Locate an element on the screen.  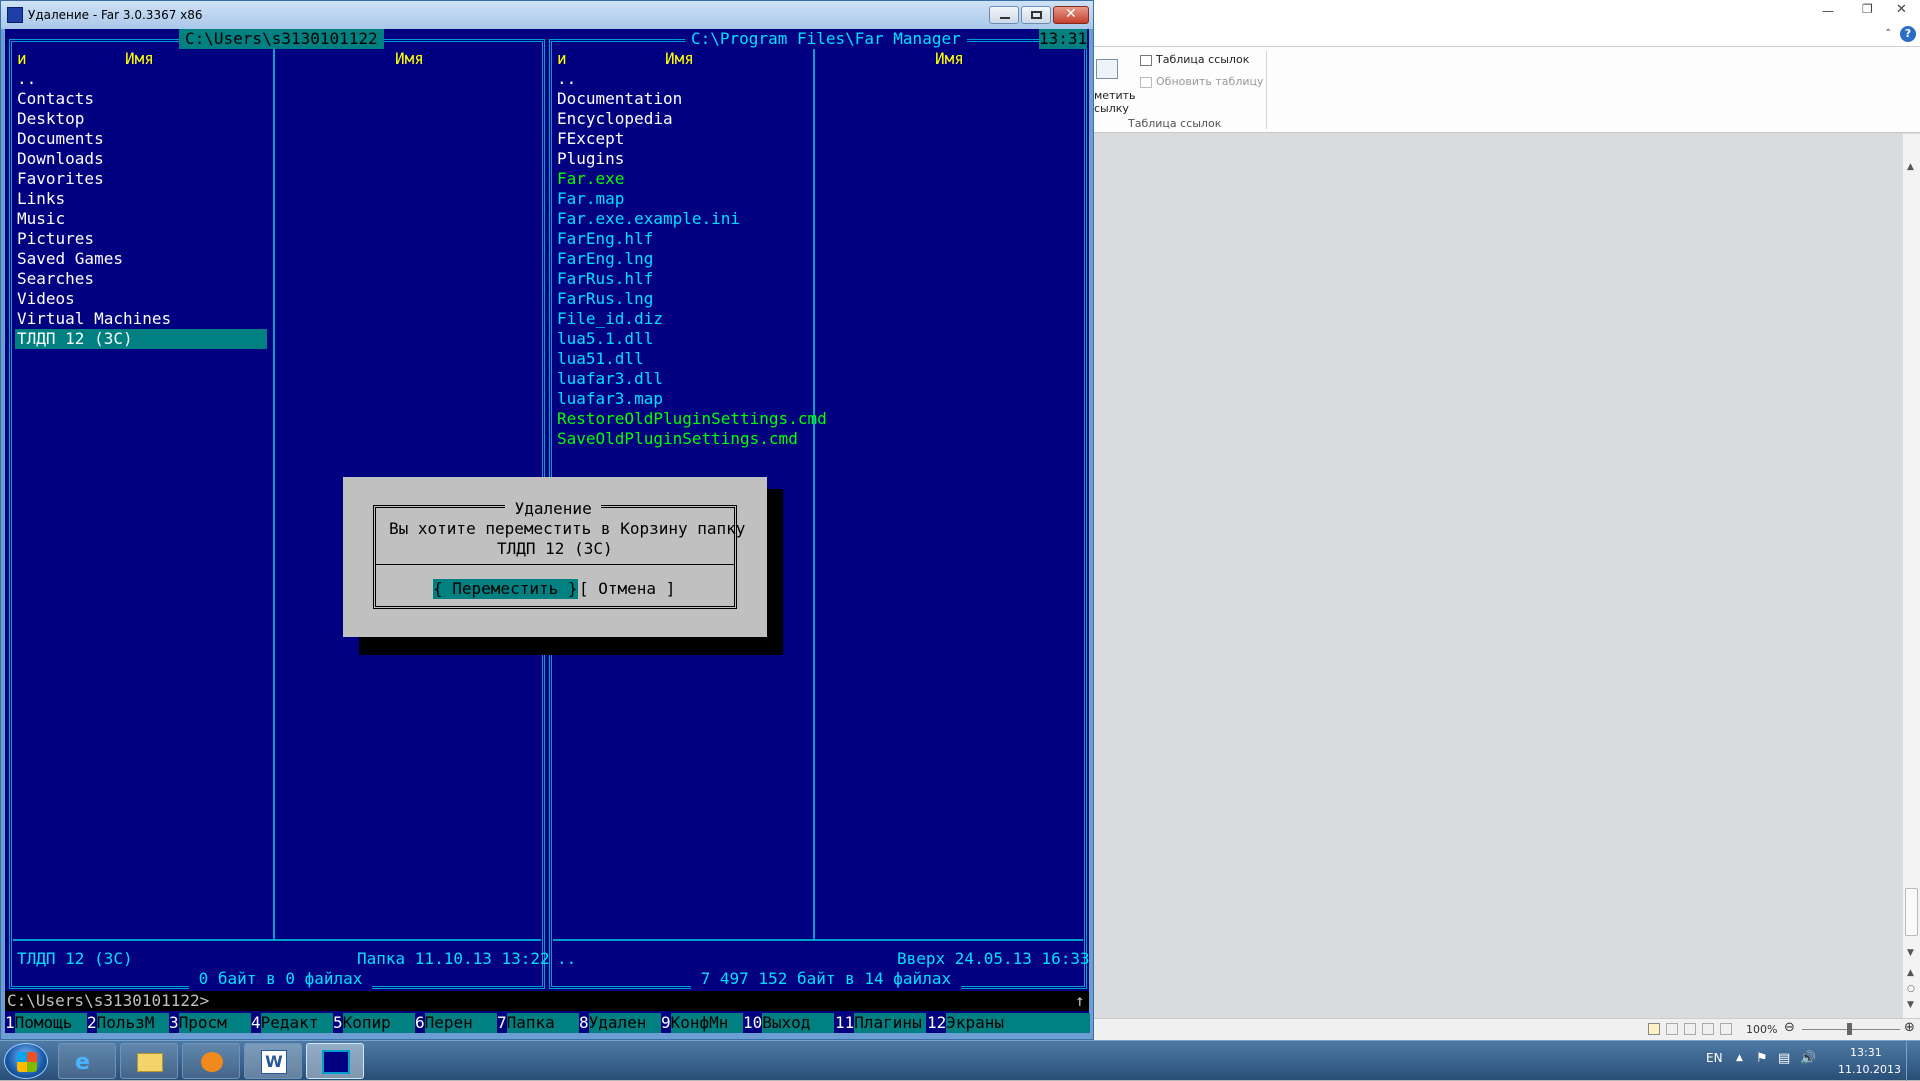
view-web-icon is located at coordinates (1690, 1029).